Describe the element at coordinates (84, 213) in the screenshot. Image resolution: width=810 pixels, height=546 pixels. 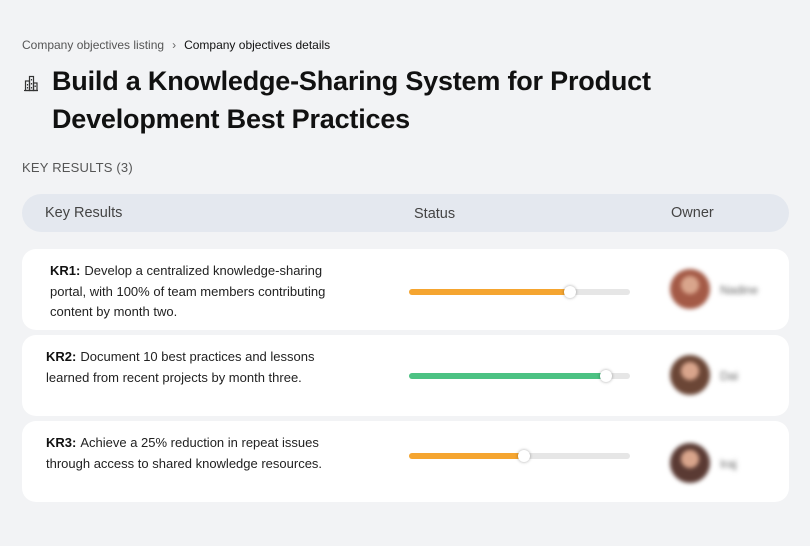
I see `column-header-key-results: Key Results` at that location.